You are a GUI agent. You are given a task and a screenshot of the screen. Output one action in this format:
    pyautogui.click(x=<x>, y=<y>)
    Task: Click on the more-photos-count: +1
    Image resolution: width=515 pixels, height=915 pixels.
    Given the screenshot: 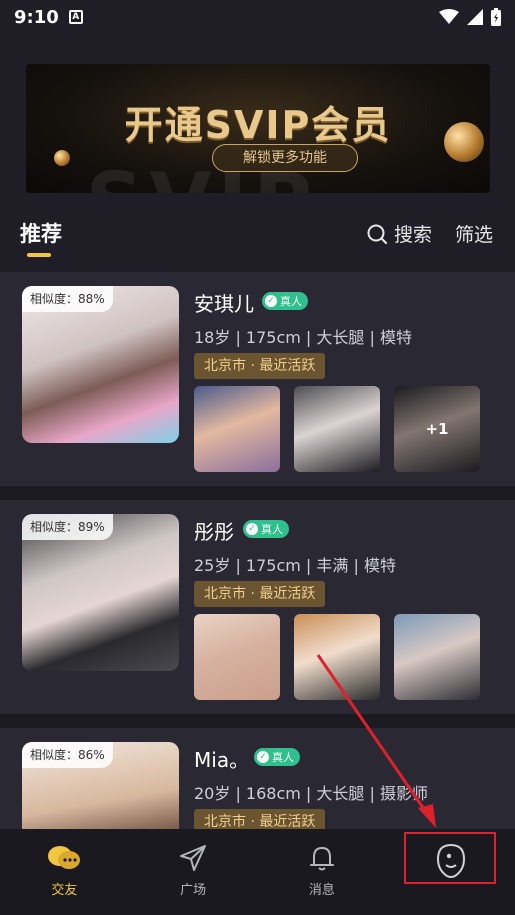 What is the action you would take?
    pyautogui.click(x=437, y=429)
    